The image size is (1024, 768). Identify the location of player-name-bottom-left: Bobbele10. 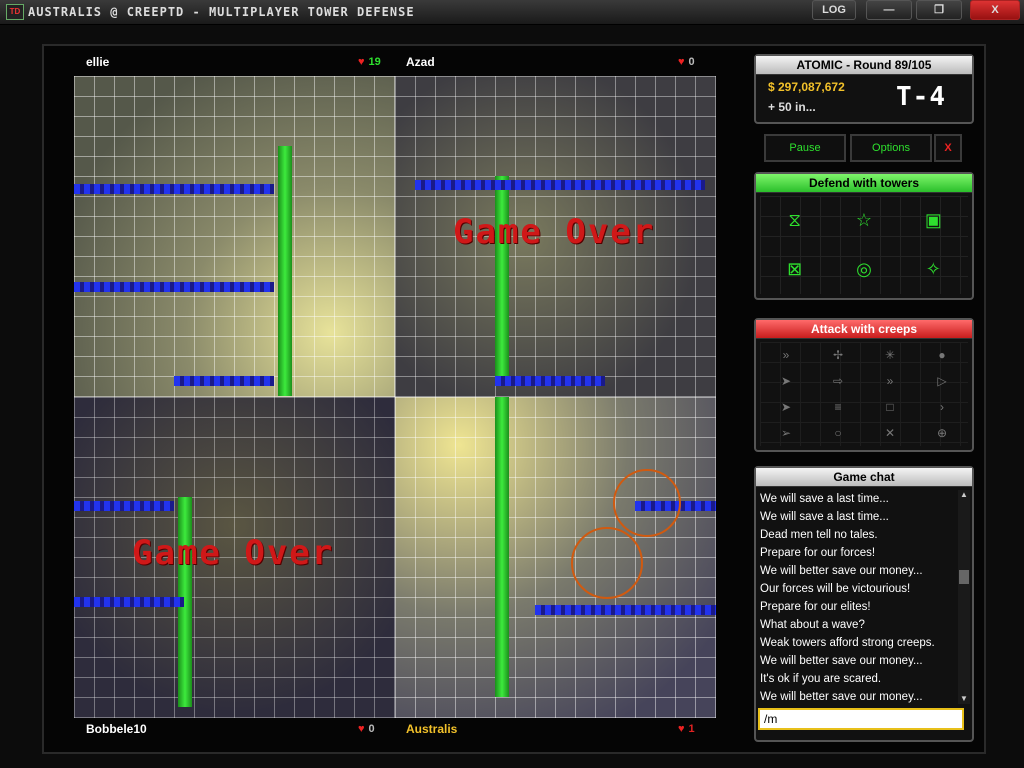
(116, 729).